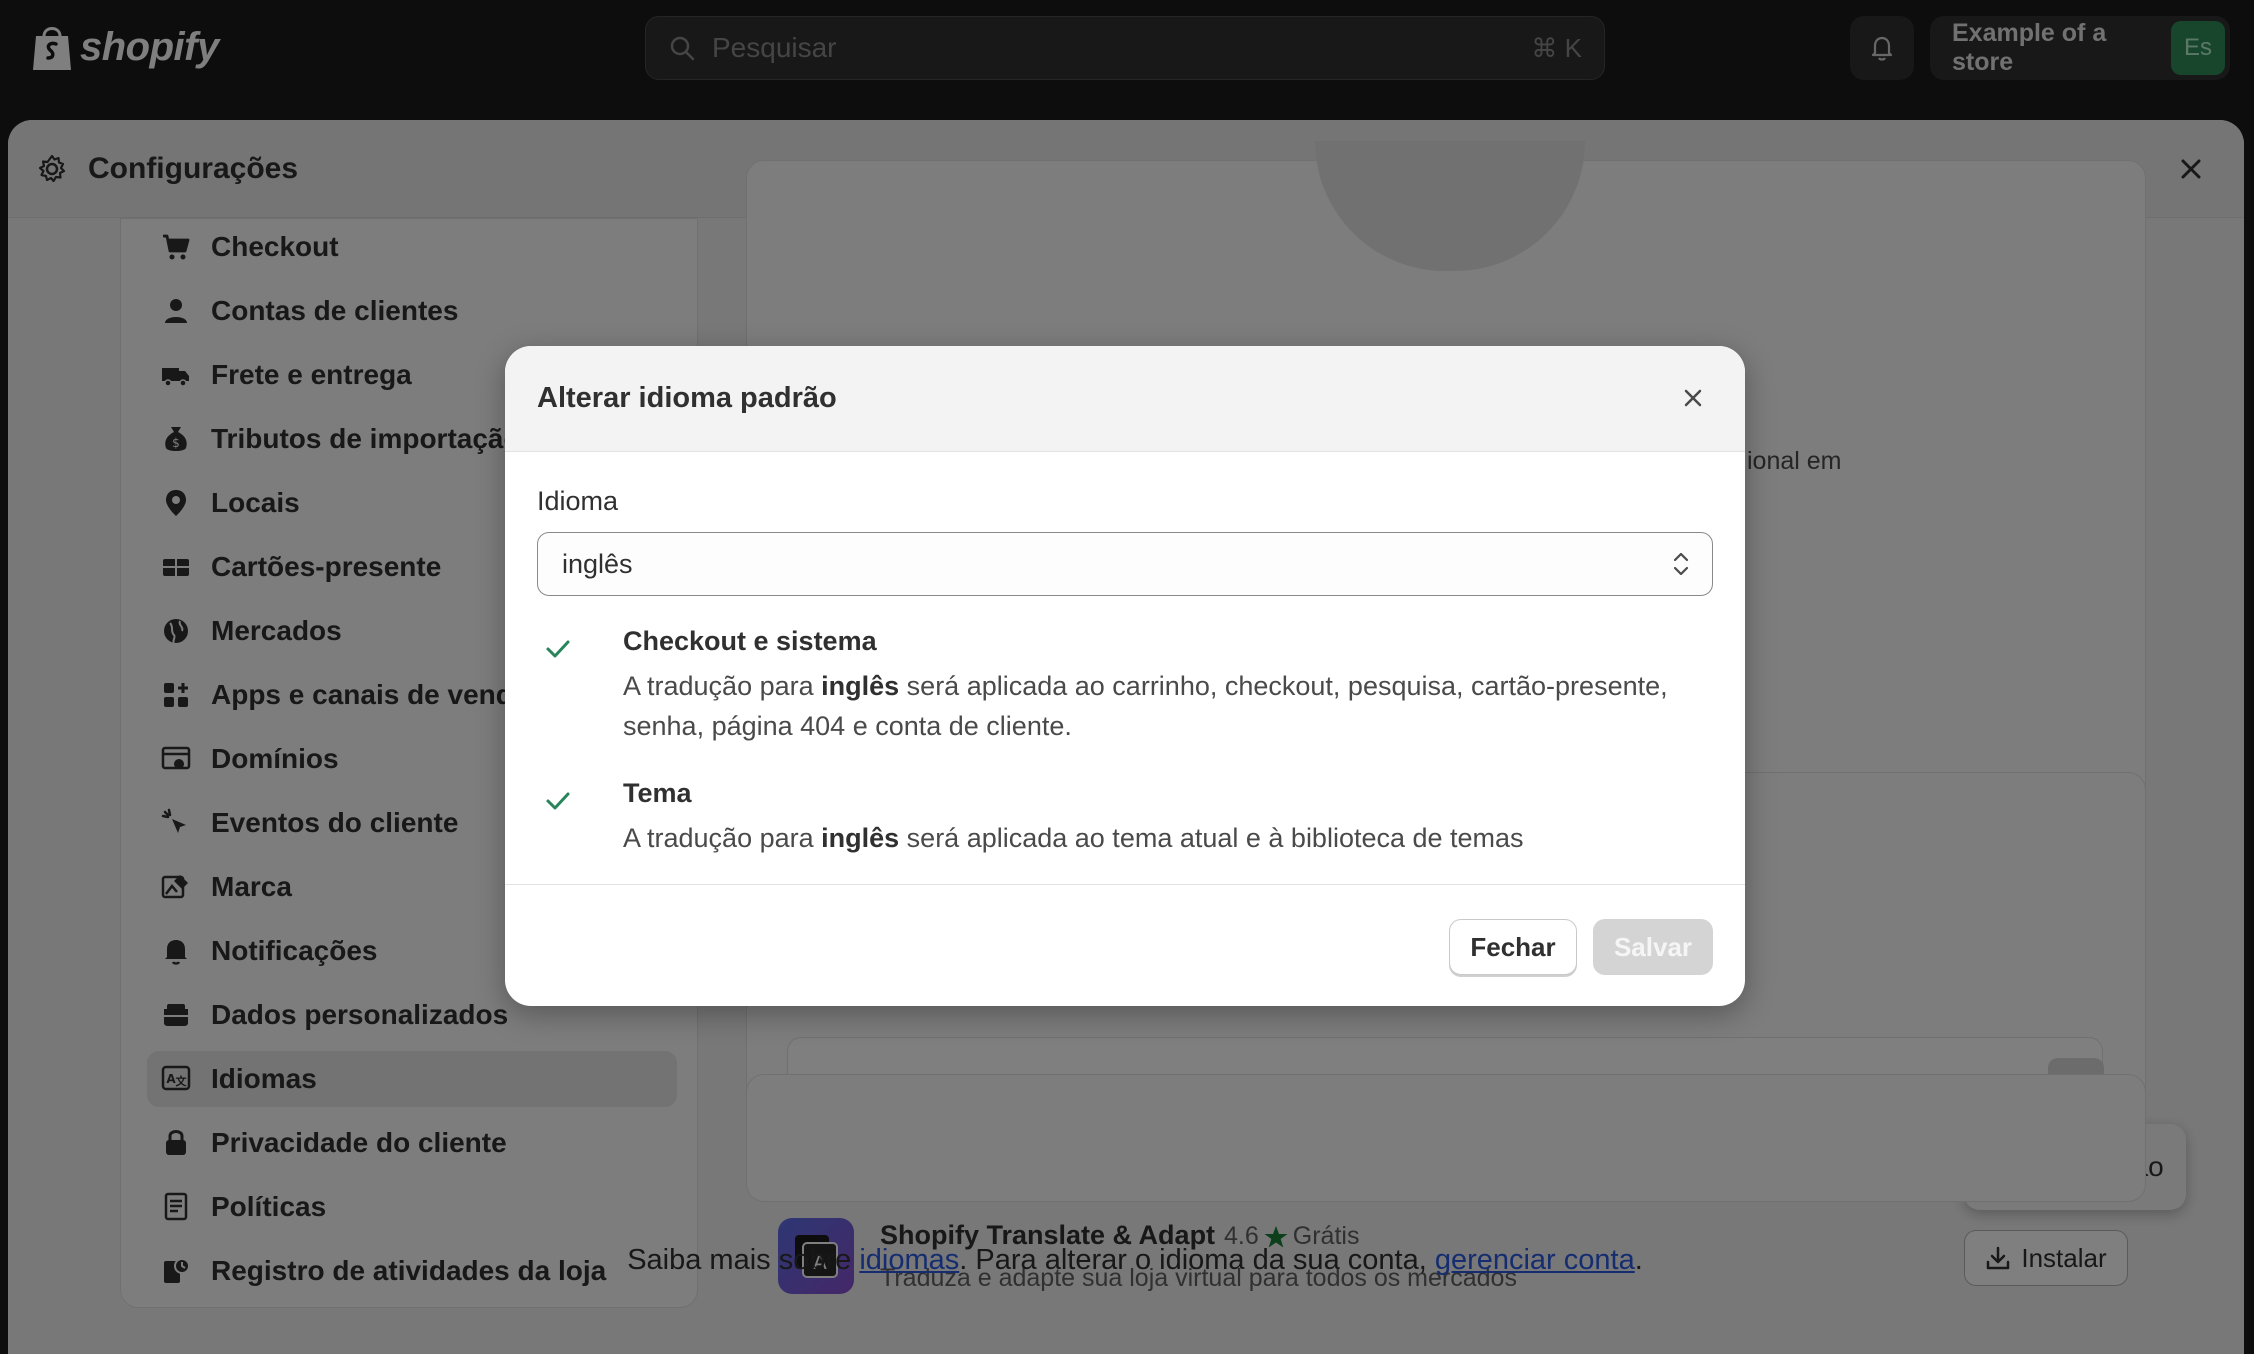 Image resolution: width=2254 pixels, height=1354 pixels. Describe the element at coordinates (1513, 947) in the screenshot. I see `close-button: Fechar` at that location.